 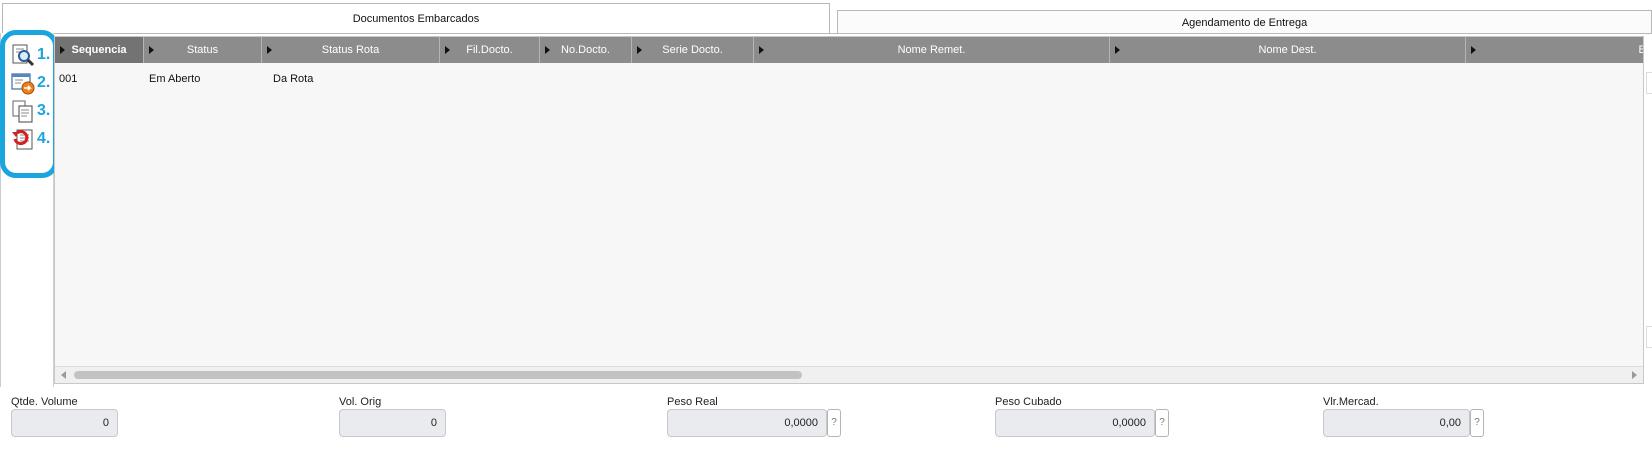 What do you see at coordinates (693, 50) in the screenshot?
I see `column-header-serie-docto: Serie Docto.` at bounding box center [693, 50].